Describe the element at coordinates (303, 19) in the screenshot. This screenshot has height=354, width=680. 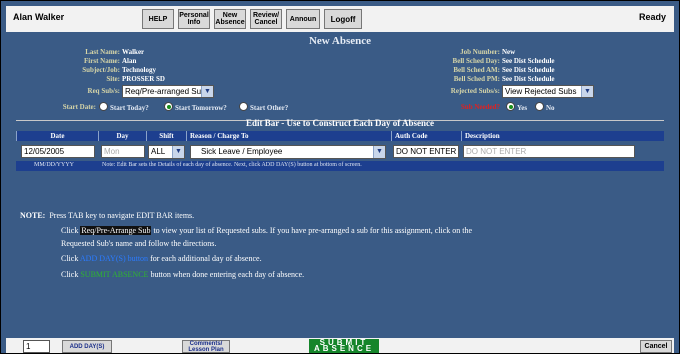
I see `announcements-button: Announ` at that location.